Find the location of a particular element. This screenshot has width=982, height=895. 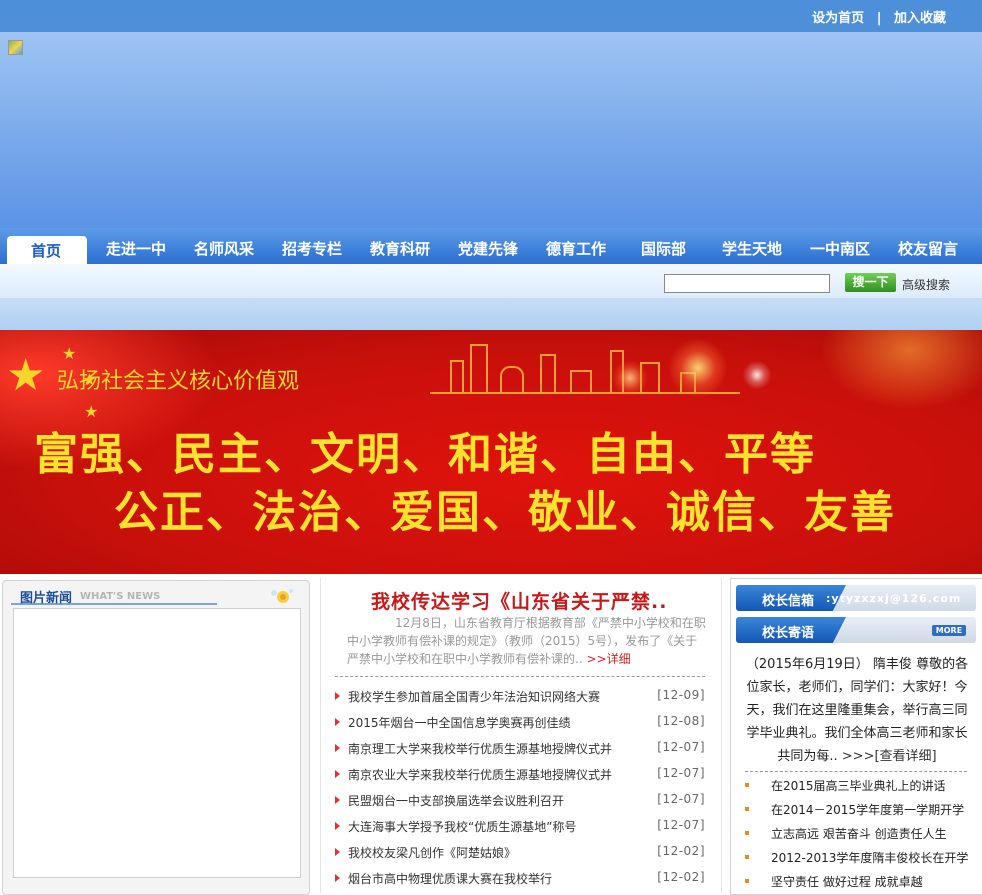

headline-title: 我校传达学习《山东省关于严禁.. is located at coordinates (519, 600).